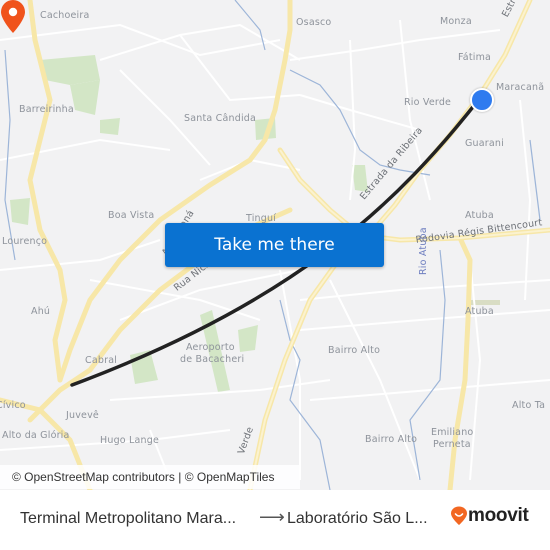  What do you see at coordinates (314, 22) in the screenshot?
I see `neighborhood-label: Osasco` at bounding box center [314, 22].